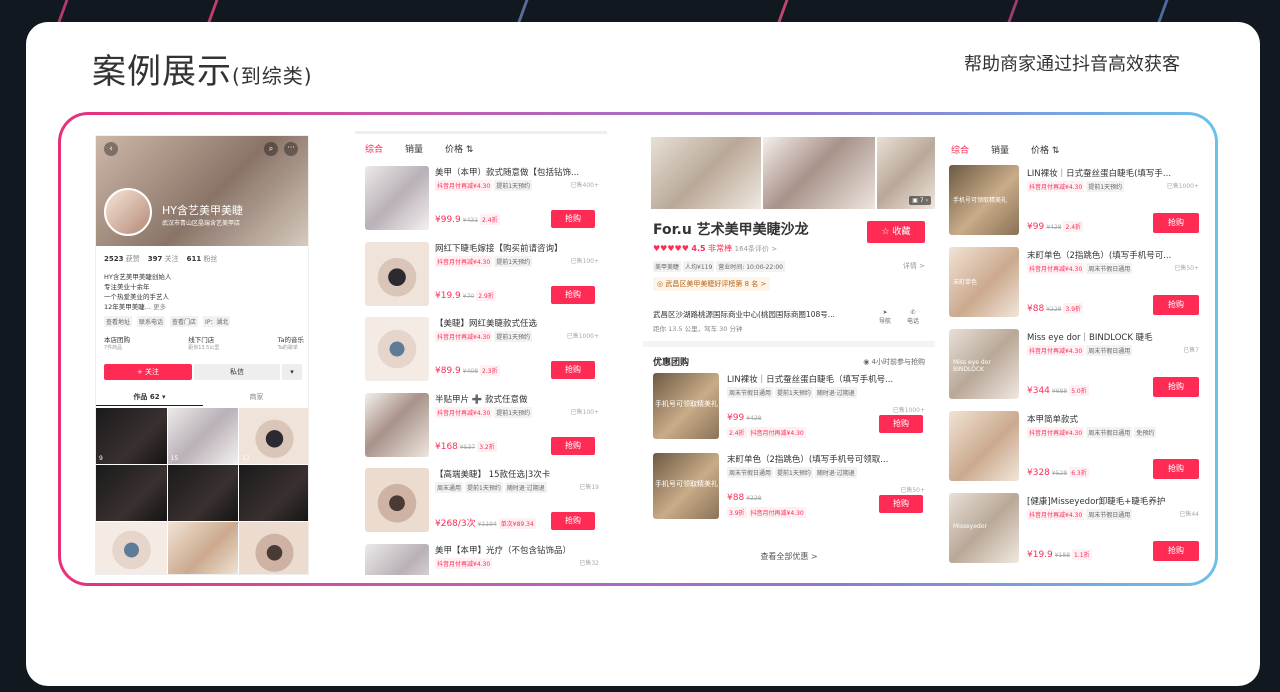 The width and height of the screenshot is (1280, 692). Describe the element at coordinates (920, 200) in the screenshot. I see `photo-count: ▣ 7 ›` at that location.